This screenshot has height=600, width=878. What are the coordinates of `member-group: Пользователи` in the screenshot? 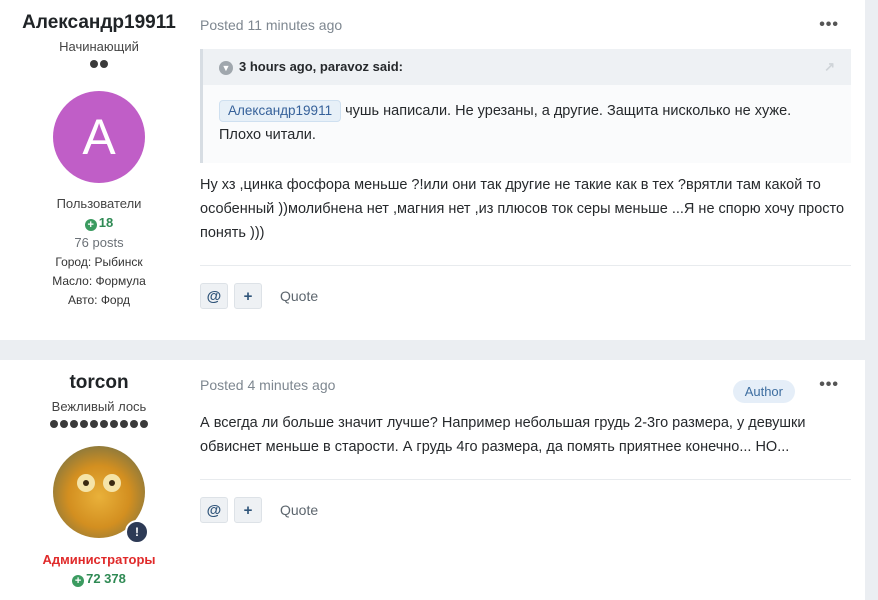 It's located at (99, 203).